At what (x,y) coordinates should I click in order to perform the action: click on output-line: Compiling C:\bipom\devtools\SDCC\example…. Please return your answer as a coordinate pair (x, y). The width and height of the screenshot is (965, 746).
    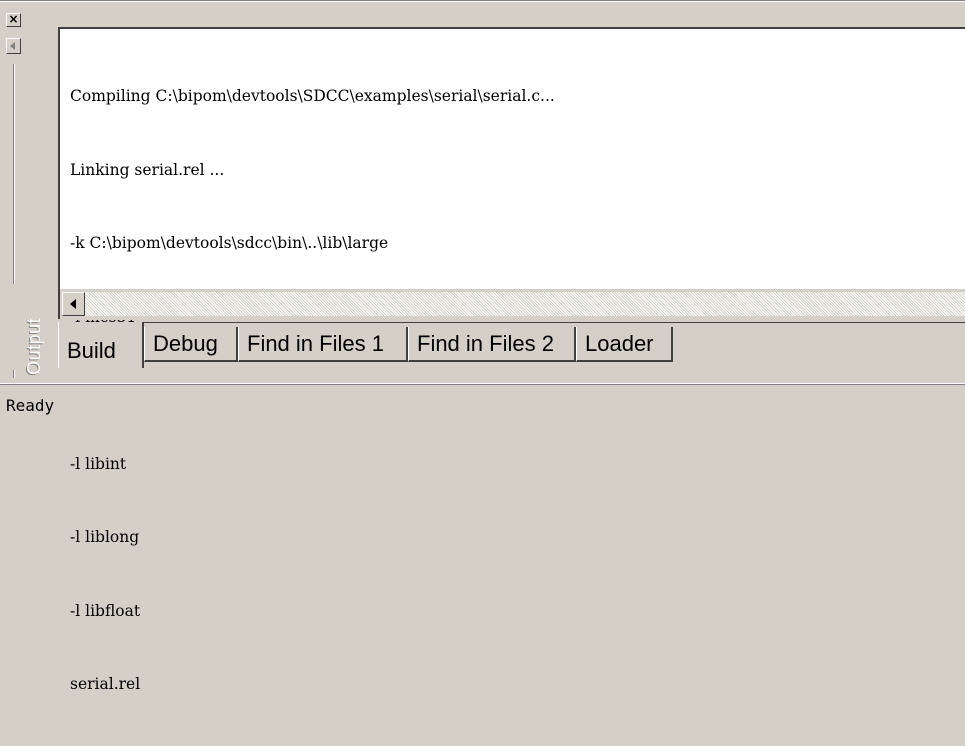
    Looking at the image, I should click on (312, 96).